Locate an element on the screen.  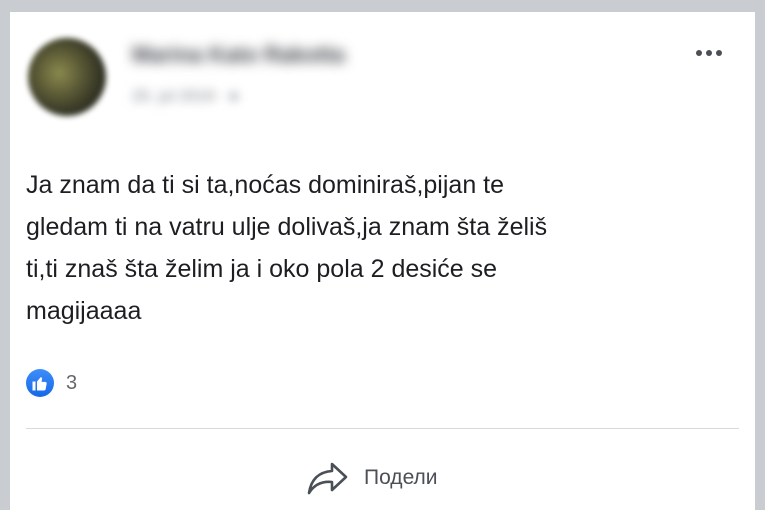
more-options-icon is located at coordinates (699, 53).